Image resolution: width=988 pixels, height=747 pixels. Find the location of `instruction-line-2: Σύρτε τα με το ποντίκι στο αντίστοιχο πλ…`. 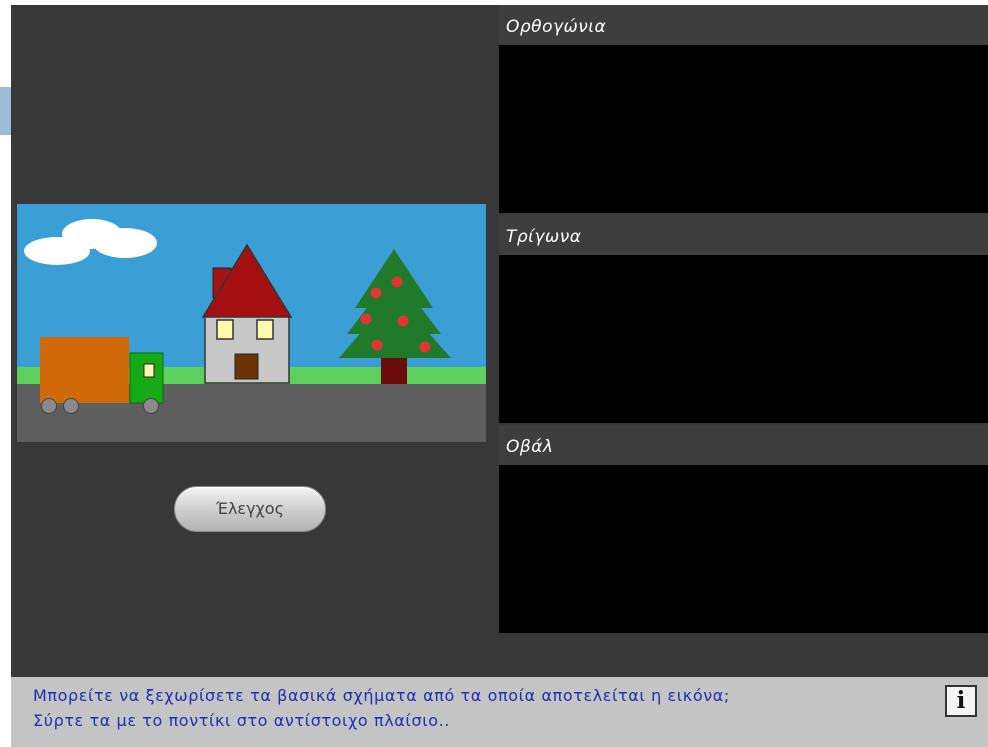

instruction-line-2: Σύρτε τα με το ποντίκι στο αντίστοιχο πλ… is located at coordinates (241, 720).